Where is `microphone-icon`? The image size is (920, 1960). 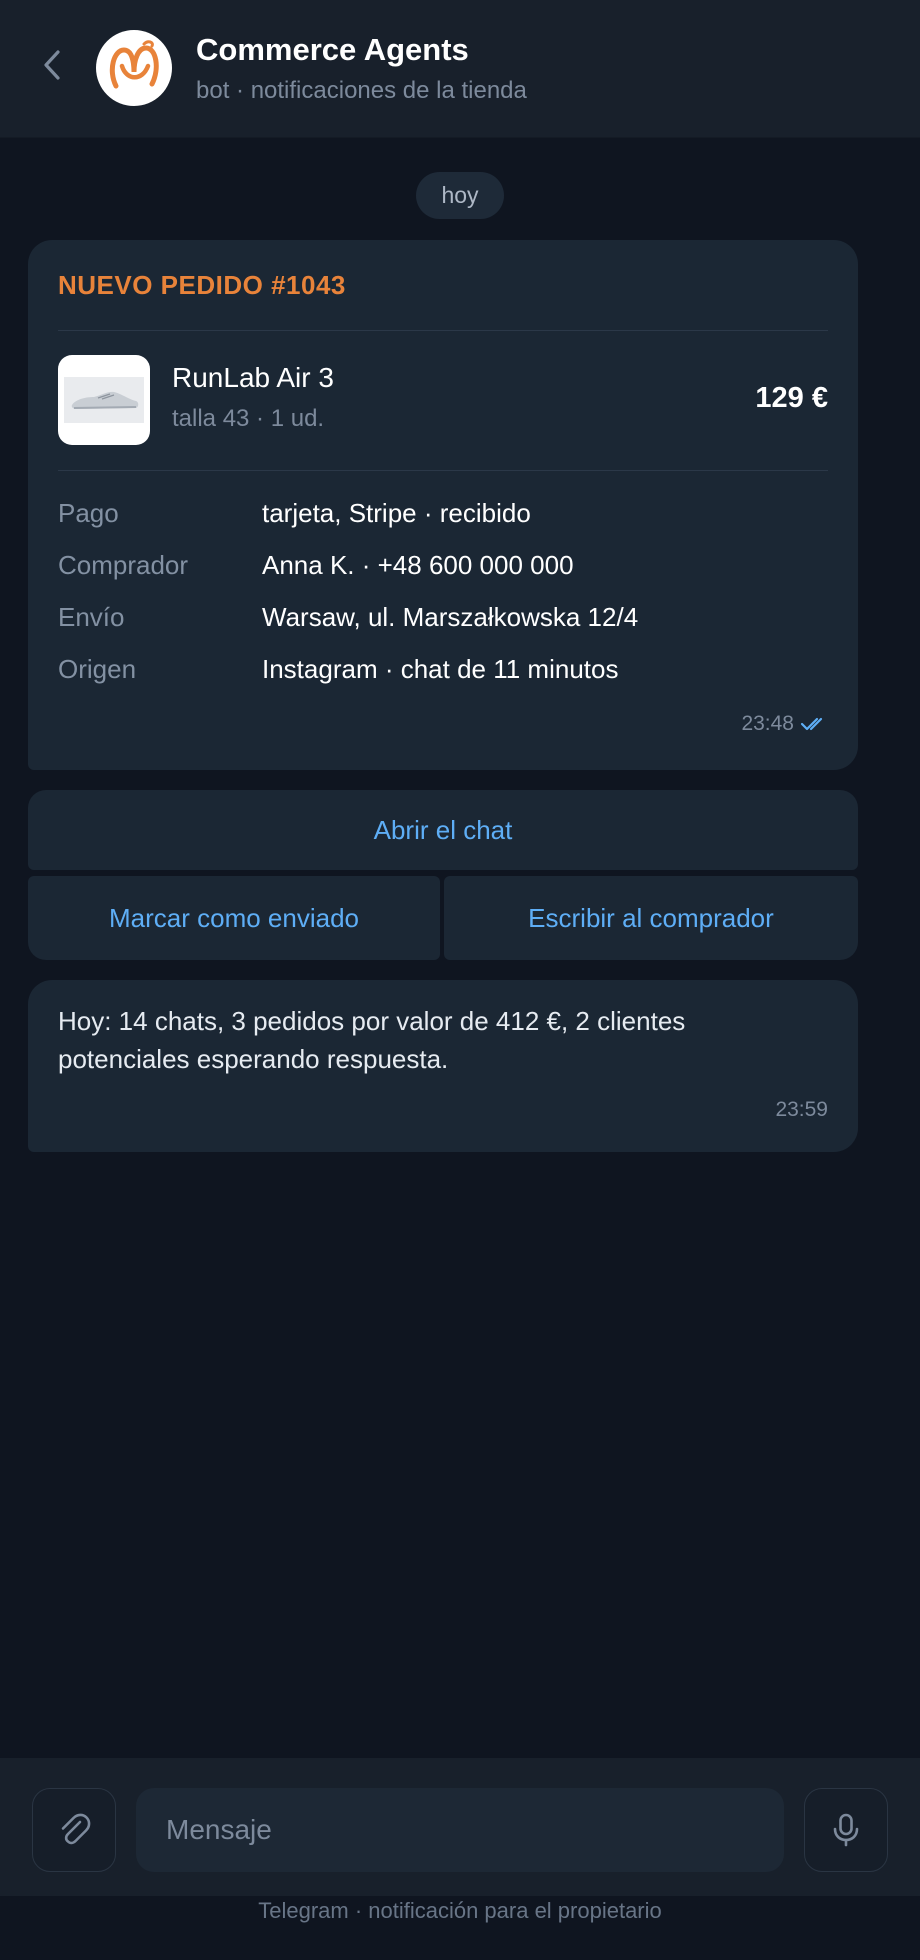 microphone-icon is located at coordinates (846, 1830).